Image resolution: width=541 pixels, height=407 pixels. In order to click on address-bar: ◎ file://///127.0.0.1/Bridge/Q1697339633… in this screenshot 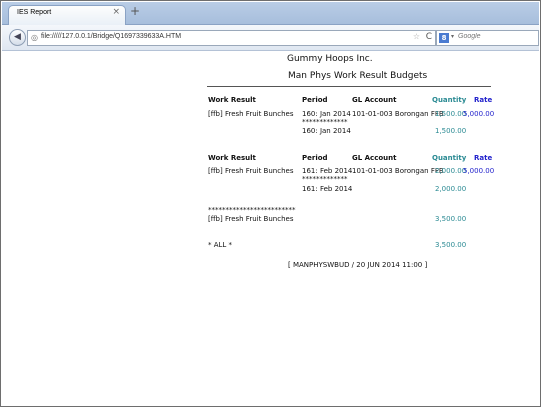, I will do `click(231, 38)`.